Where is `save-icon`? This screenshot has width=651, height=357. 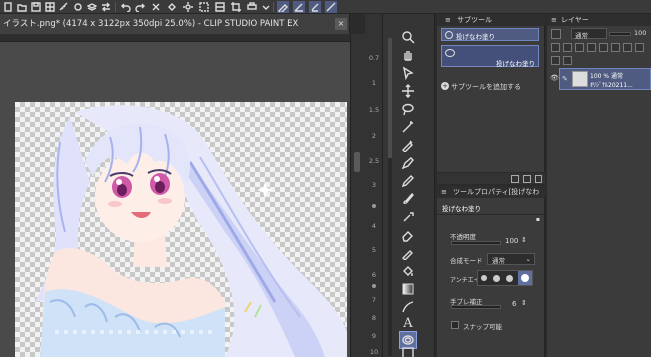 save-icon is located at coordinates (36, 7).